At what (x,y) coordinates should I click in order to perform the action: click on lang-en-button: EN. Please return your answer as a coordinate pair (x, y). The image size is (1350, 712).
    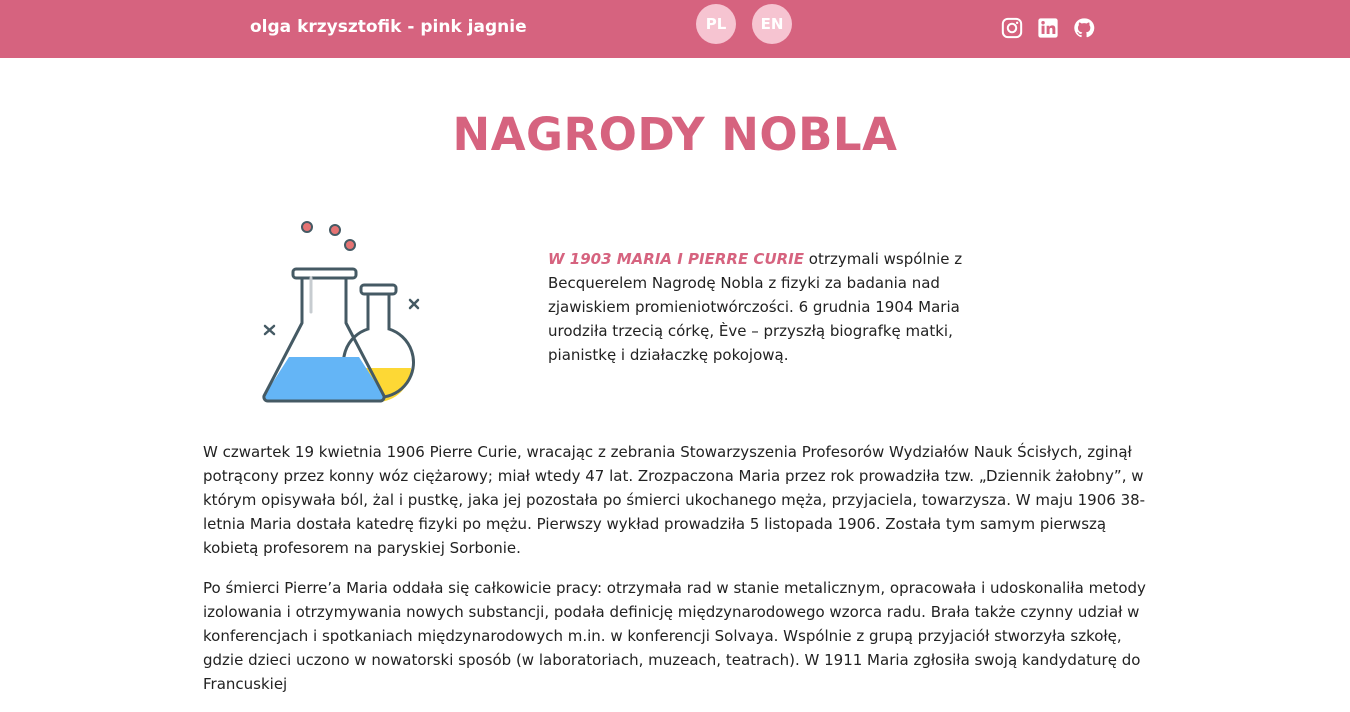
    Looking at the image, I should click on (772, 24).